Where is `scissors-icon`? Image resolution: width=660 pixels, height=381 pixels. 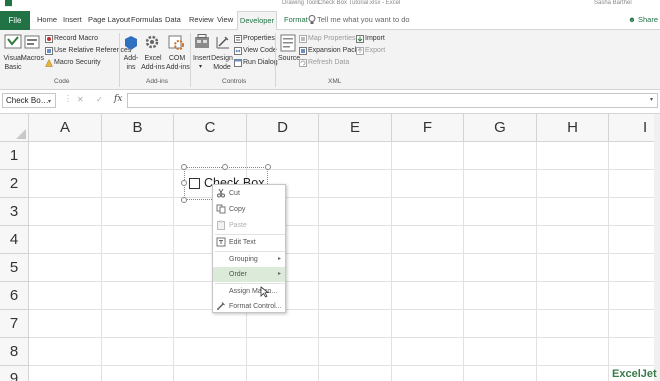 scissors-icon is located at coordinates (221, 193).